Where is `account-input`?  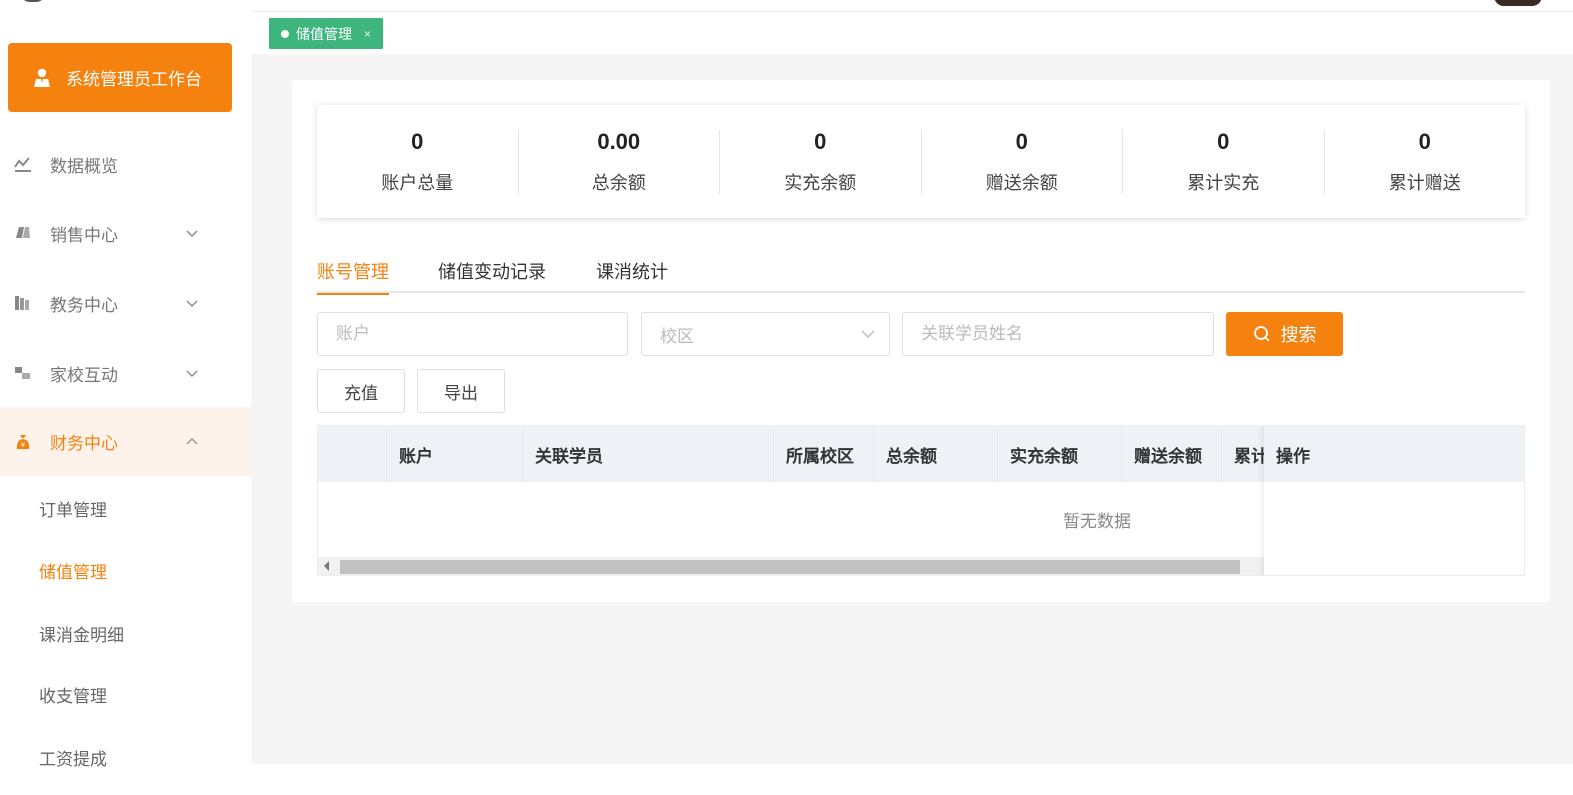 account-input is located at coordinates (472, 334).